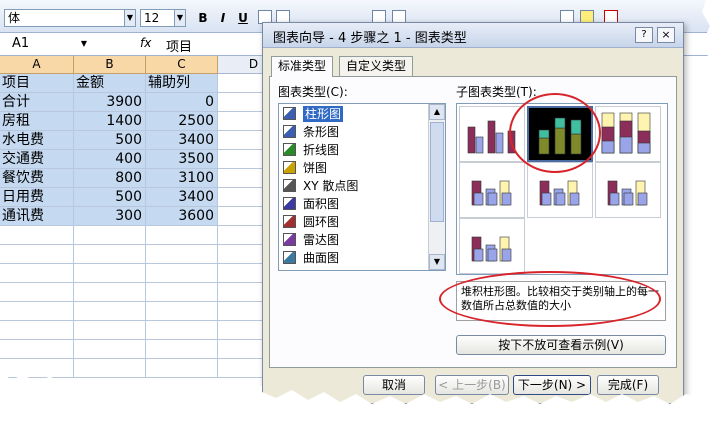 The height and width of the screenshot is (422, 726). Describe the element at coordinates (351, 114) in the screenshot. I see `list-item: 柱形图` at that location.